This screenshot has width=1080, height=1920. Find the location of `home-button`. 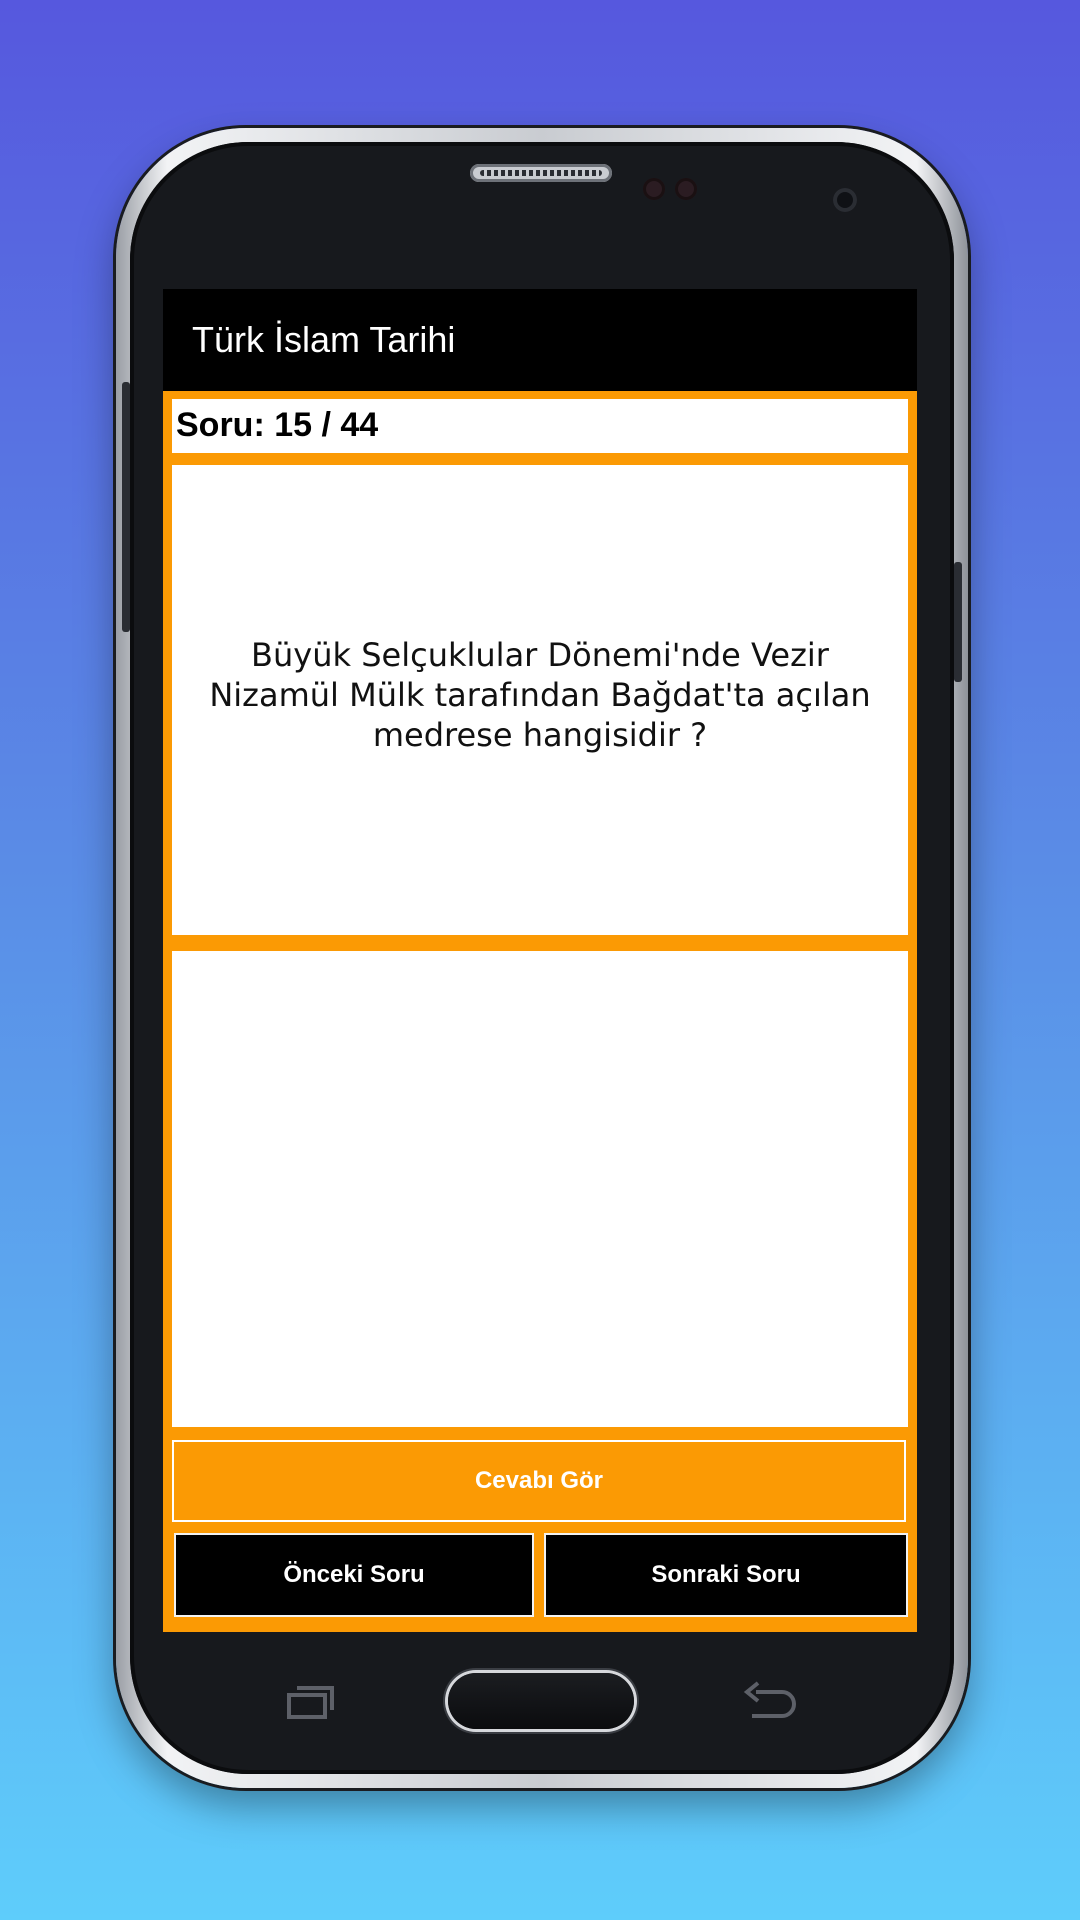

home-button is located at coordinates (541, 1701).